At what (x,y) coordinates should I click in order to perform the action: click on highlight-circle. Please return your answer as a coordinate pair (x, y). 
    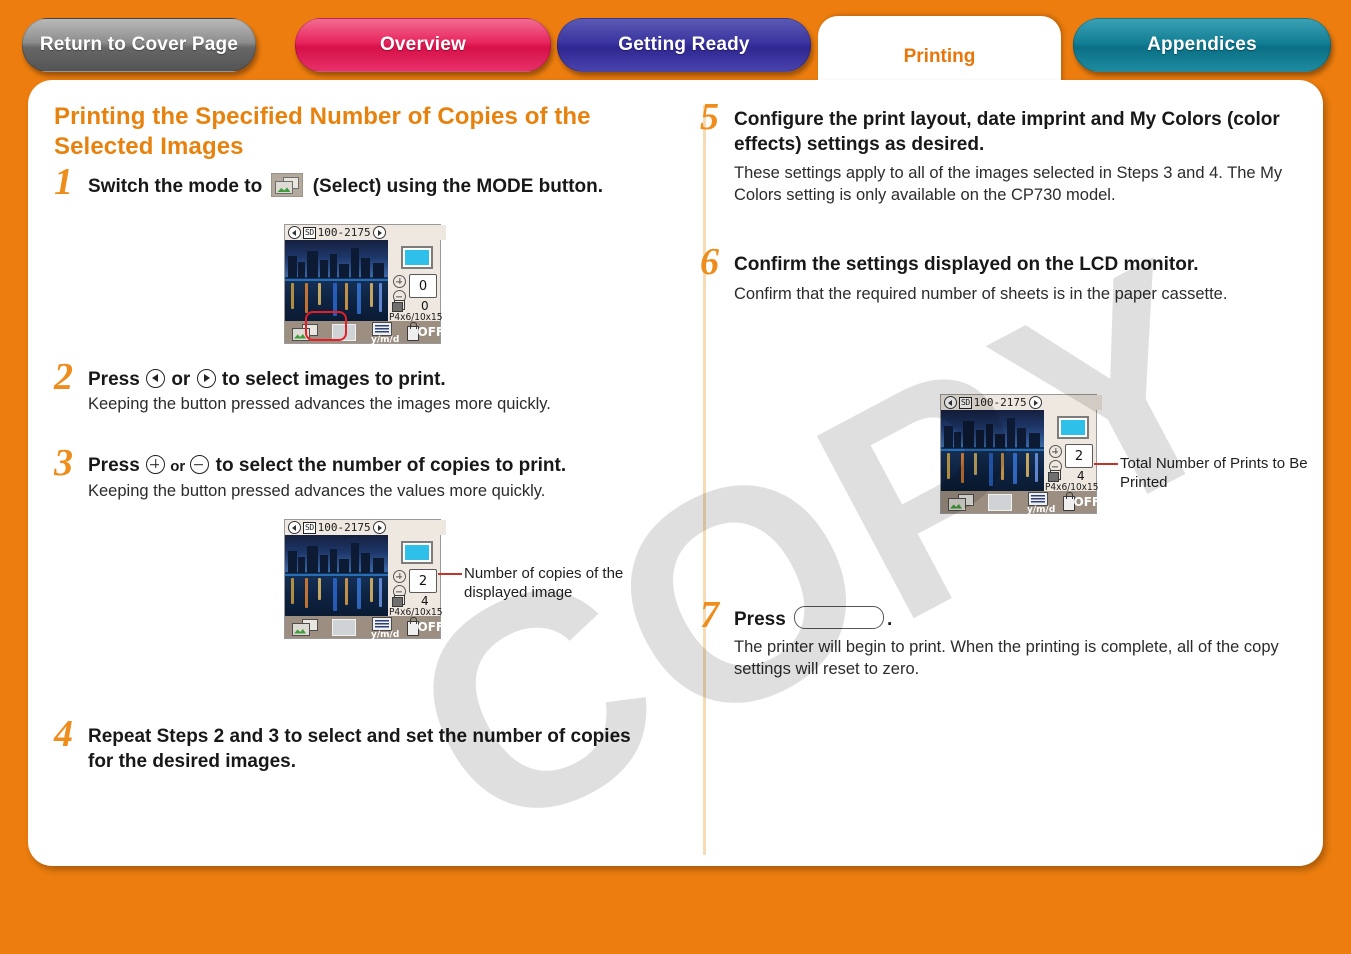
    Looking at the image, I should click on (326, 326).